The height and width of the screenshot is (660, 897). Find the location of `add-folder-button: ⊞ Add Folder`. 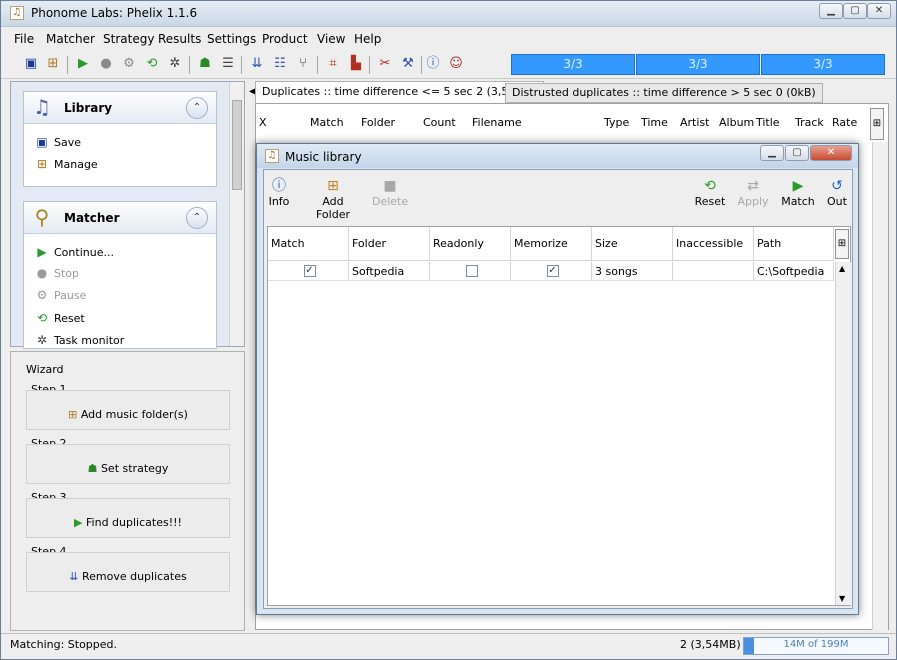

add-folder-button: ⊞ Add Folder is located at coordinates (333, 199).